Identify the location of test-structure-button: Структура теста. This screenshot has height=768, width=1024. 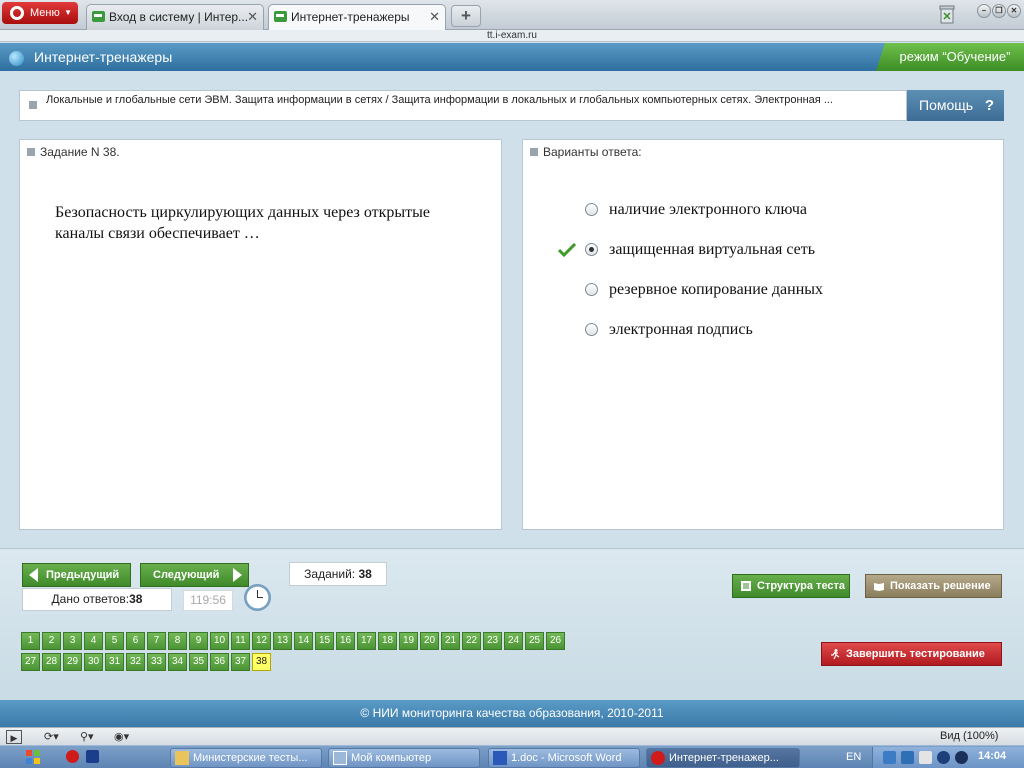
(791, 586).